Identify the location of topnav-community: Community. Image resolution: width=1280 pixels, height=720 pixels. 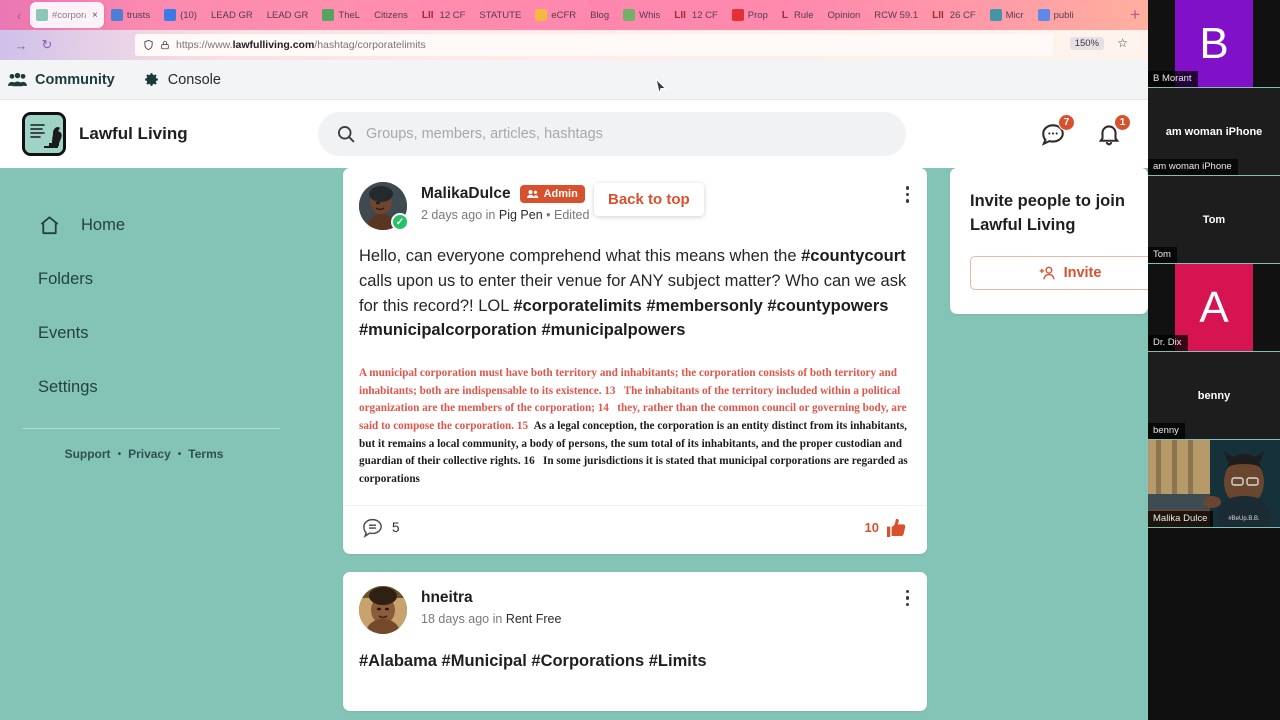
(61, 80).